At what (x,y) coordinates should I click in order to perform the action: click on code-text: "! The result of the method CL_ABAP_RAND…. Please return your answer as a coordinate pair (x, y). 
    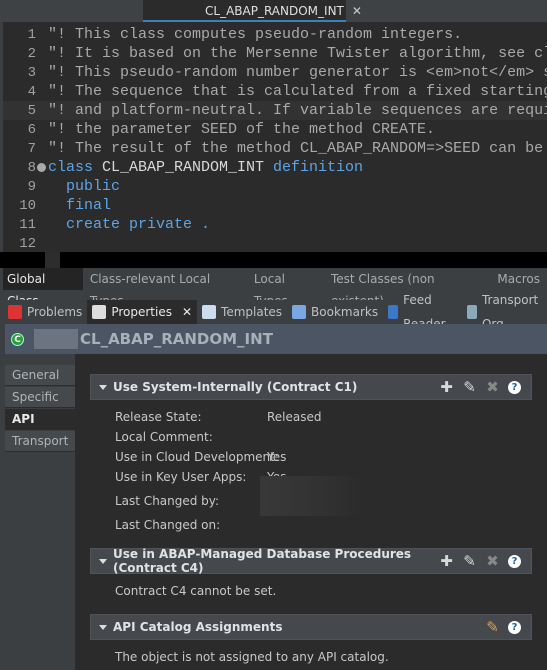
    Looking at the image, I should click on (295, 148).